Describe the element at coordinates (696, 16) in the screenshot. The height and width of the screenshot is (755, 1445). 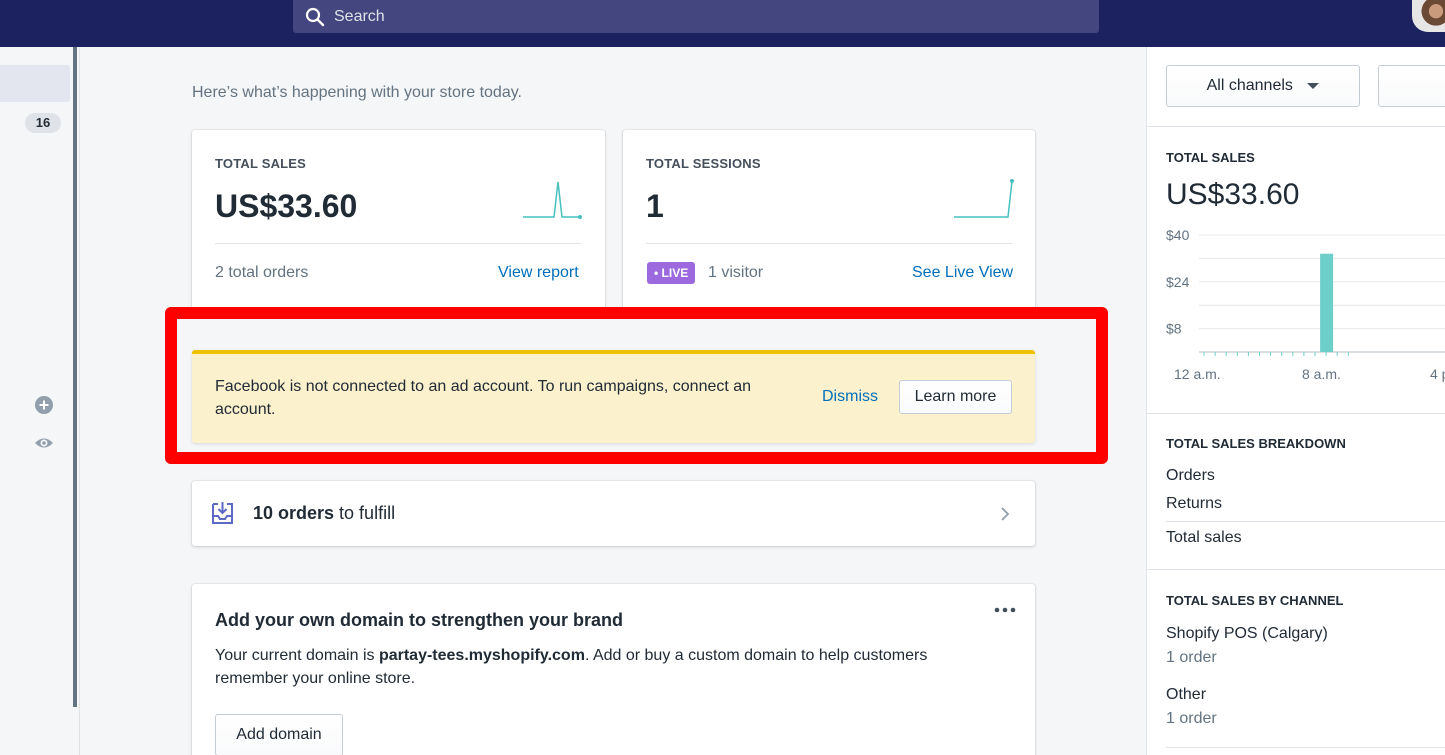
I see `search-bar: Search` at that location.